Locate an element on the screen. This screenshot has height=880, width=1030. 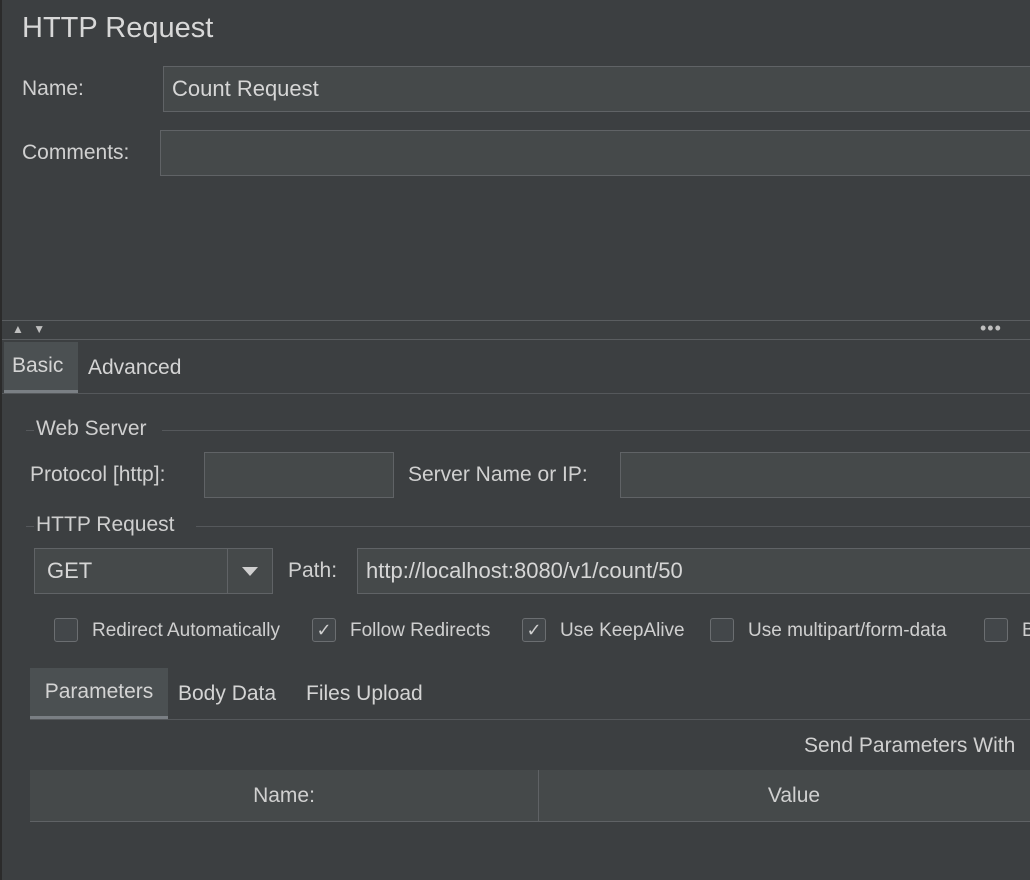
http-request-group-border is located at coordinates (30, 526).